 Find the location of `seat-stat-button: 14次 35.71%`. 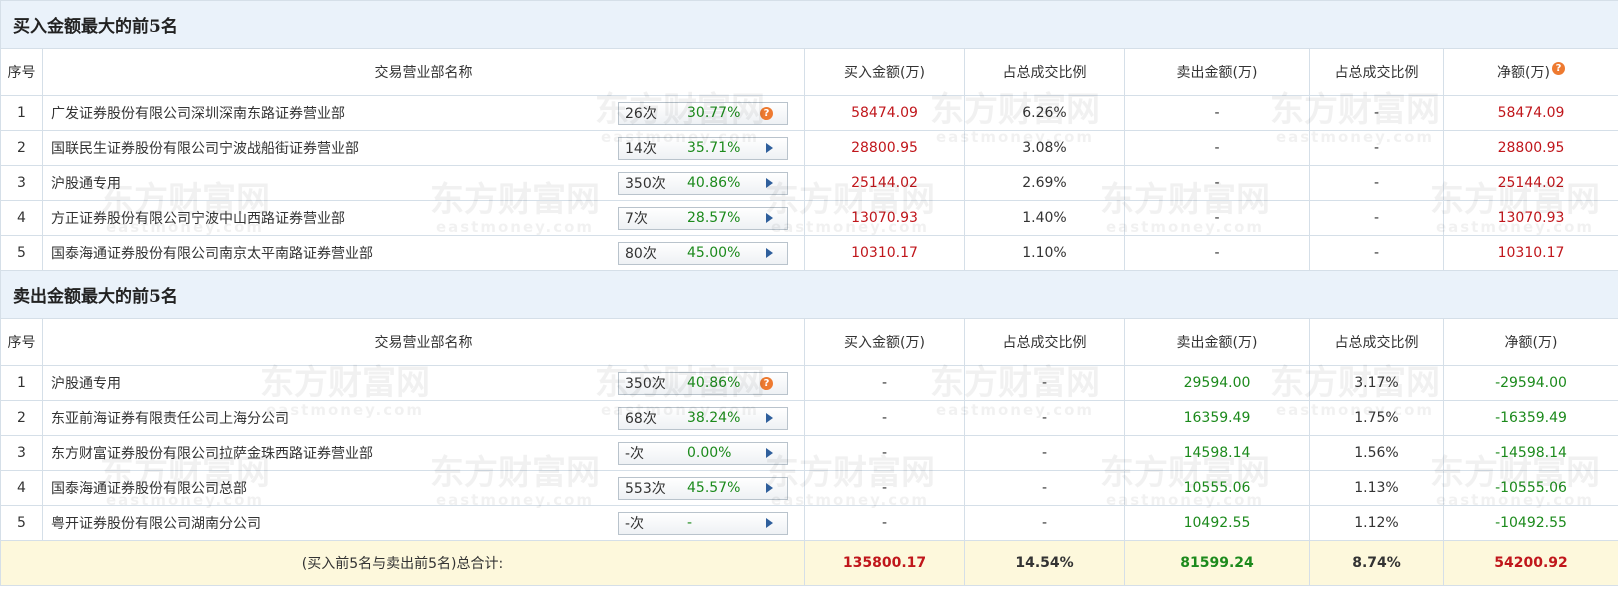

seat-stat-button: 14次 35.71% is located at coordinates (703, 148).